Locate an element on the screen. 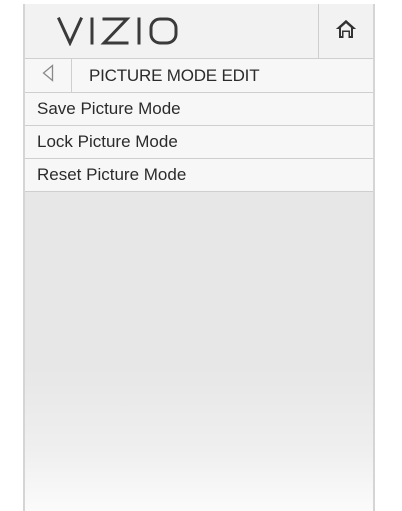 The height and width of the screenshot is (511, 402). menu-item-lock-picture-mode: Lock Picture Mode is located at coordinates (199, 142).